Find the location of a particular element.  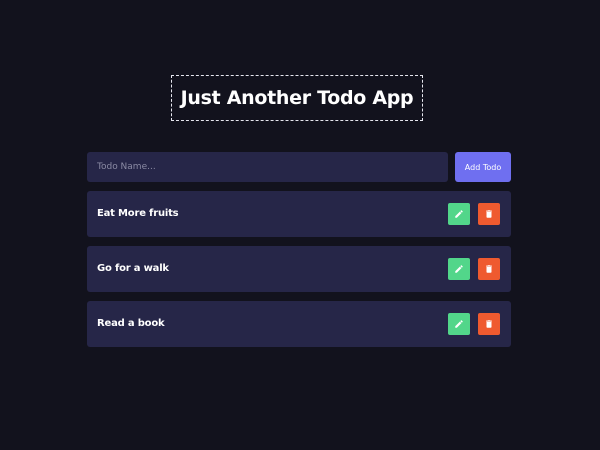

todo-text: Read a book is located at coordinates (131, 323).